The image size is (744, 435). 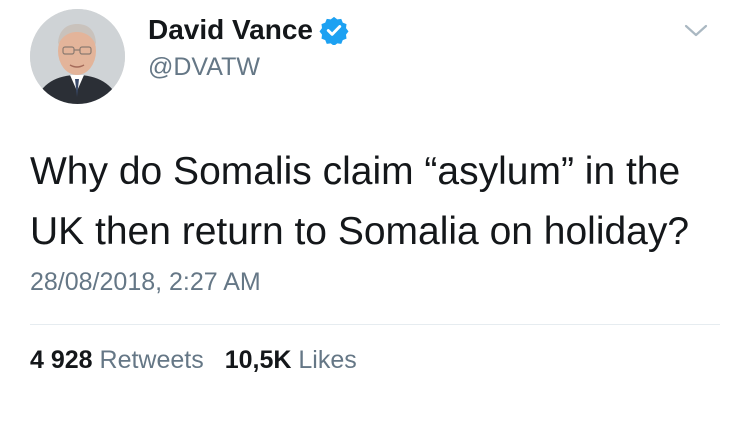 What do you see at coordinates (375, 324) in the screenshot?
I see `divider` at bounding box center [375, 324].